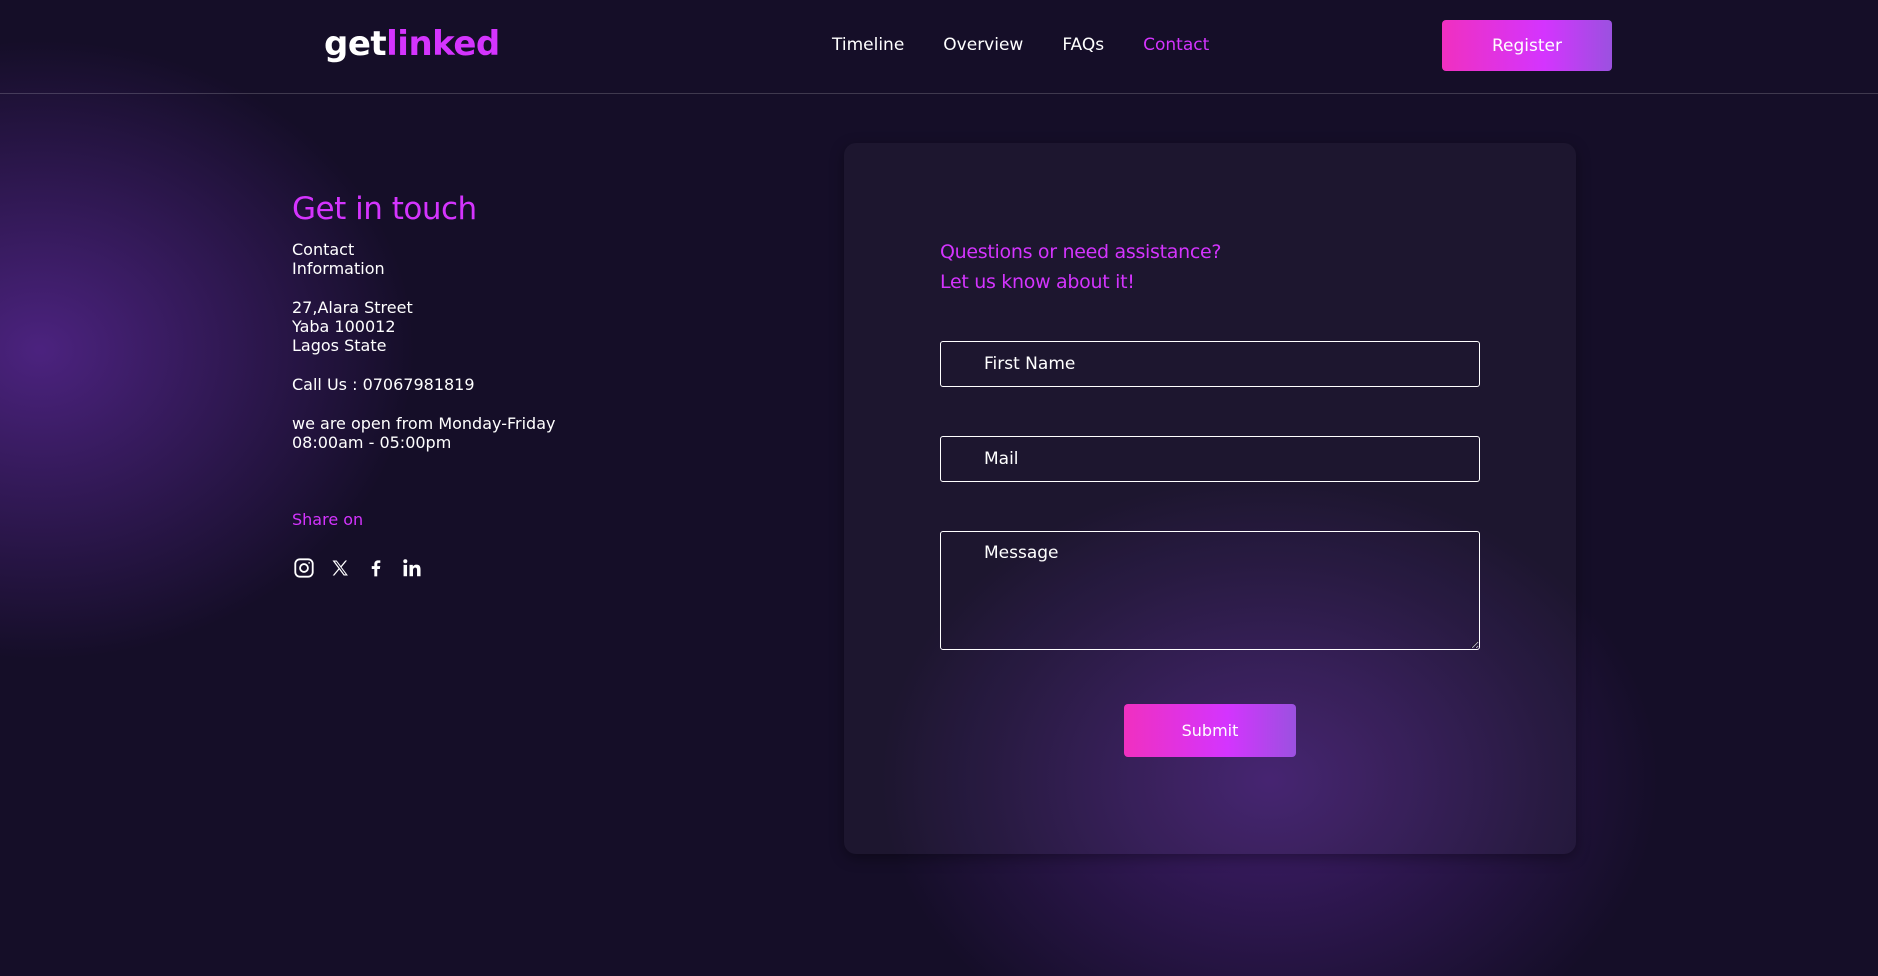 This screenshot has width=1878, height=976. Describe the element at coordinates (355, 44) in the screenshot. I see `logo-text-get: get` at that location.